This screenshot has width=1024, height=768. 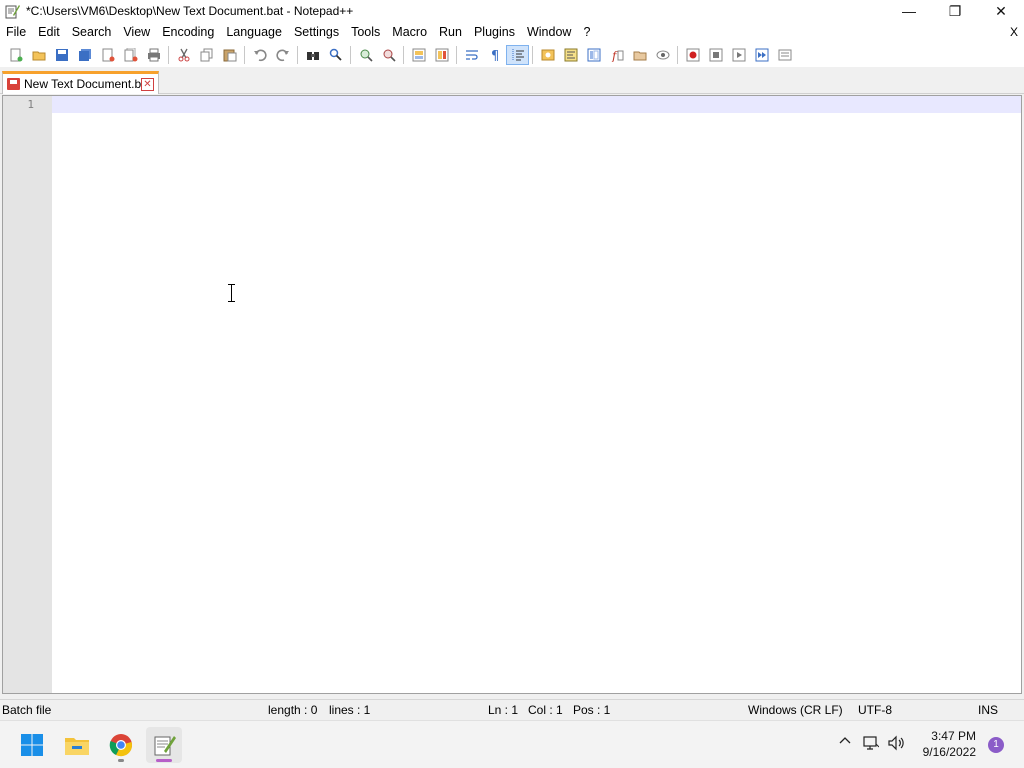 What do you see at coordinates (231, 293) in the screenshot?
I see `text-cursor-icon` at bounding box center [231, 293].